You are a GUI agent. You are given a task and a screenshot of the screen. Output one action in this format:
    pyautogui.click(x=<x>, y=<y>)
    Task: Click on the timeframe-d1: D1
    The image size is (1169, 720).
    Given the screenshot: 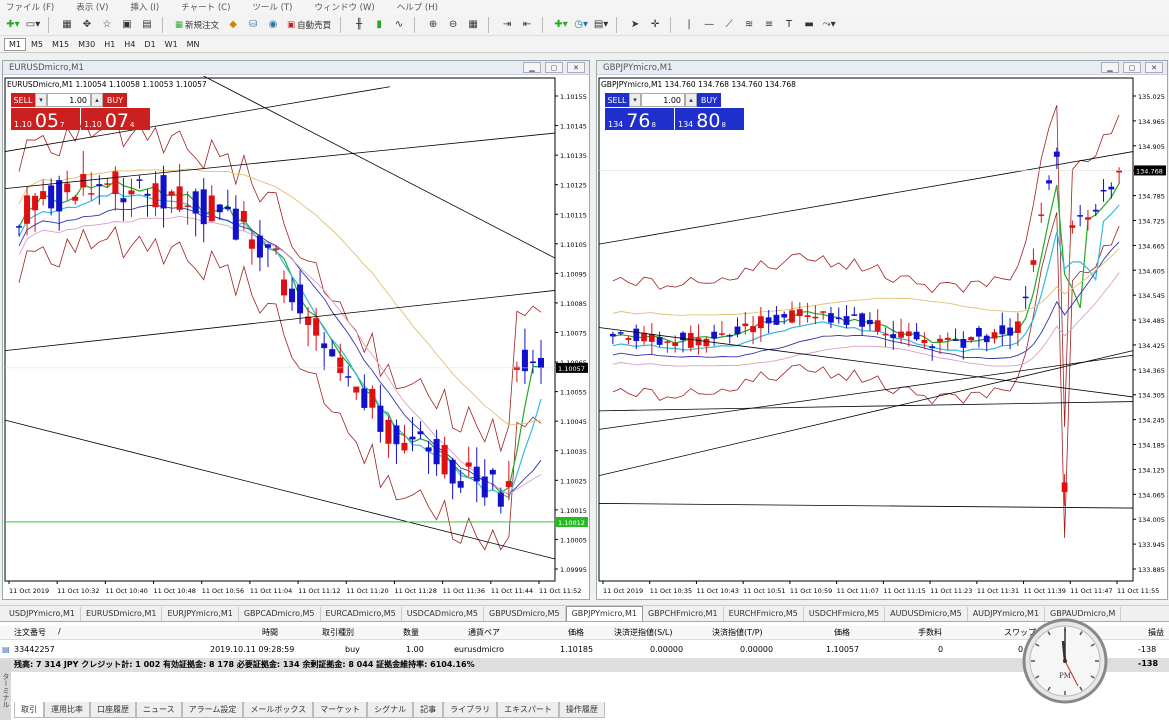 What is the action you would take?
    pyautogui.click(x=149, y=44)
    